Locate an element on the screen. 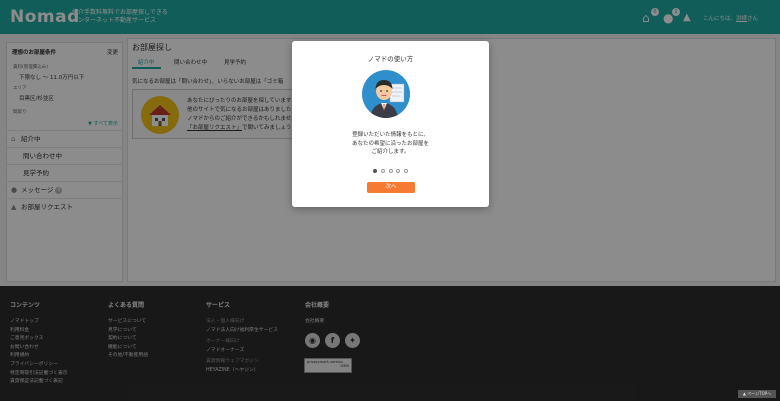 The image size is (780, 401). modal-body: 登録いただいた情報をもとに、 あなたの希望に沿ったお部屋を ご紹介します。 is located at coordinates (390, 143).